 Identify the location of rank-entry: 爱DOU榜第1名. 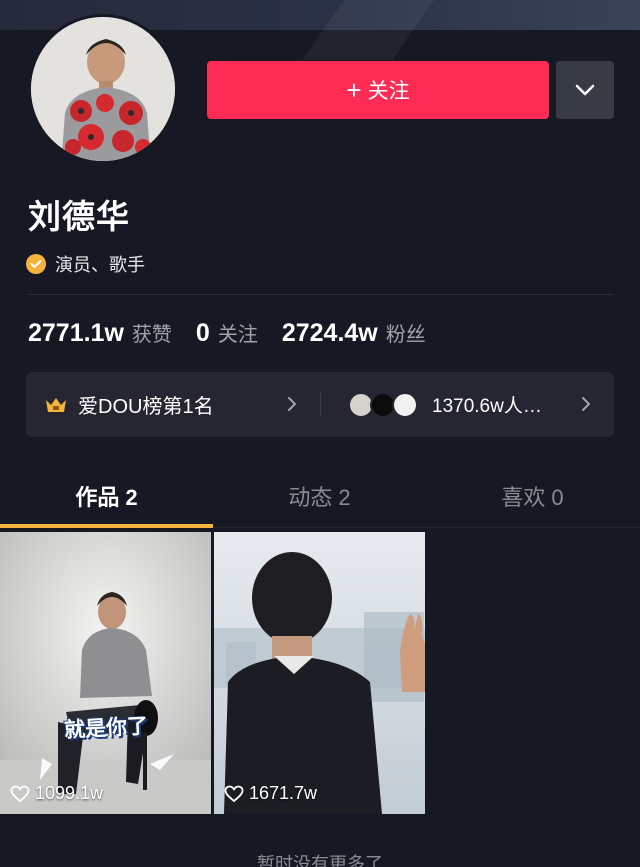
(129, 404).